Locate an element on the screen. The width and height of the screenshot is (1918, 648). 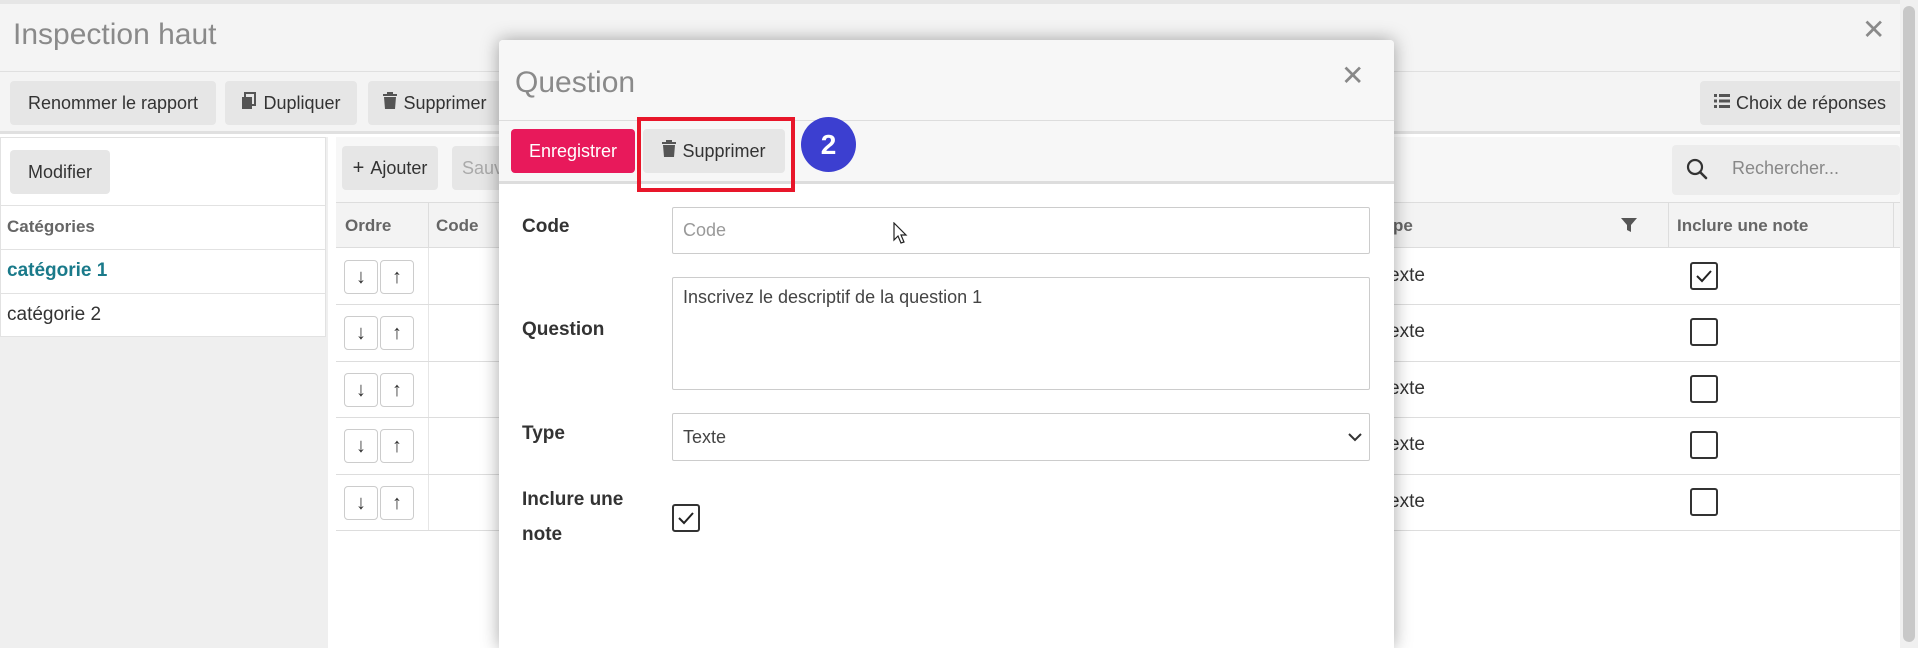
save-button: Enregistrer is located at coordinates (573, 151).